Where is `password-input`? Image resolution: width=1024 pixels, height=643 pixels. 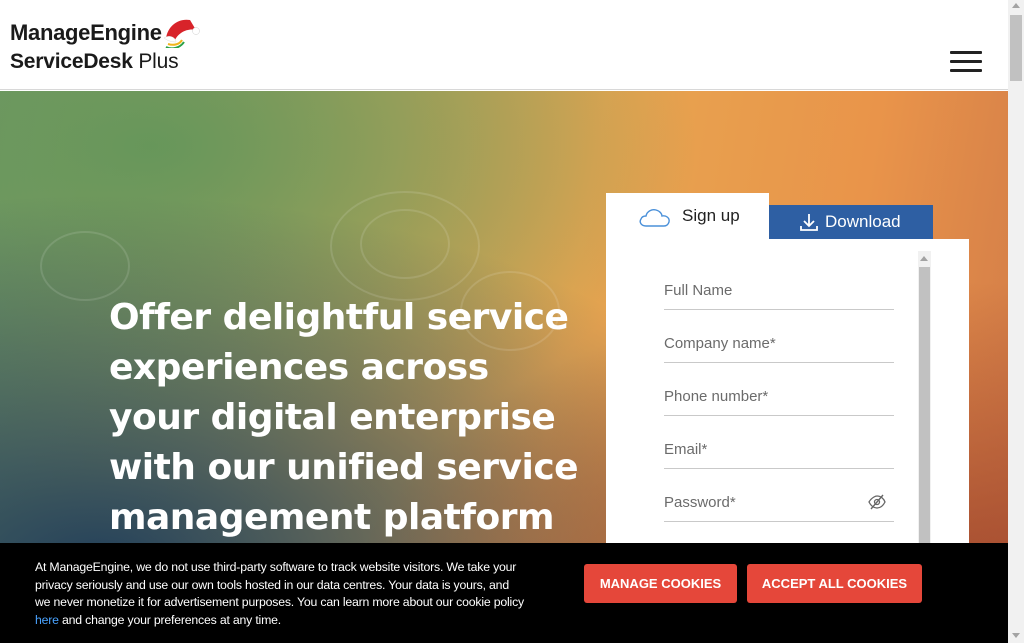
password-input is located at coordinates (779, 501).